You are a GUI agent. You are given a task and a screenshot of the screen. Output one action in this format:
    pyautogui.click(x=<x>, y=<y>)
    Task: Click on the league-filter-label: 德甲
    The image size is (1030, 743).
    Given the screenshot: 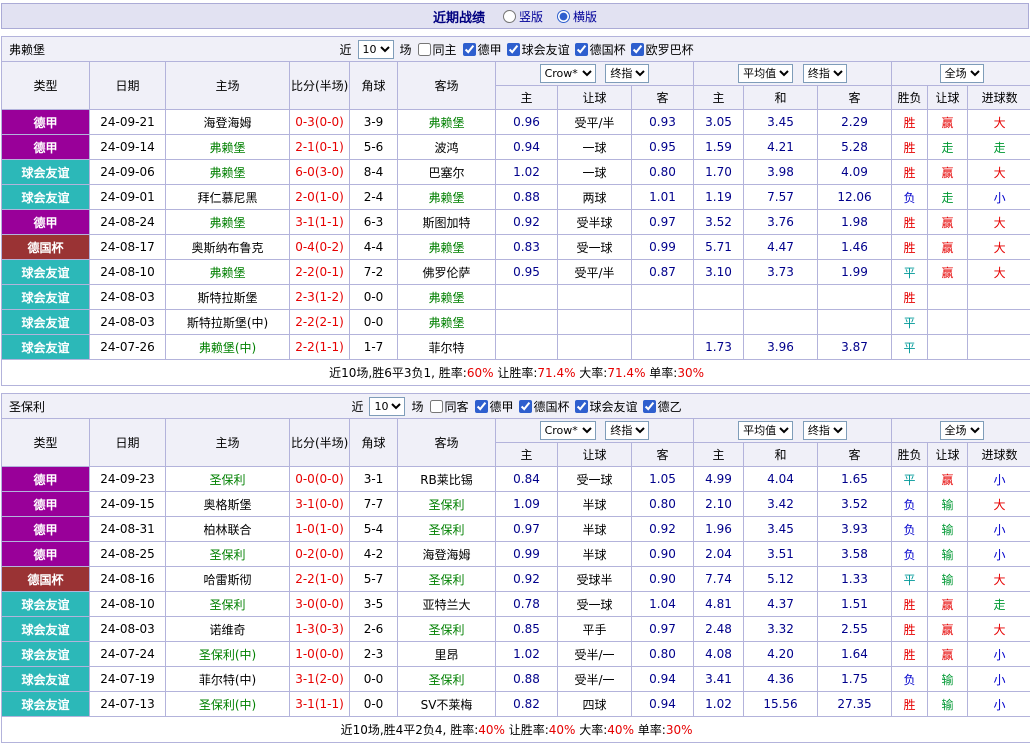 What is the action you would take?
    pyautogui.click(x=502, y=406)
    